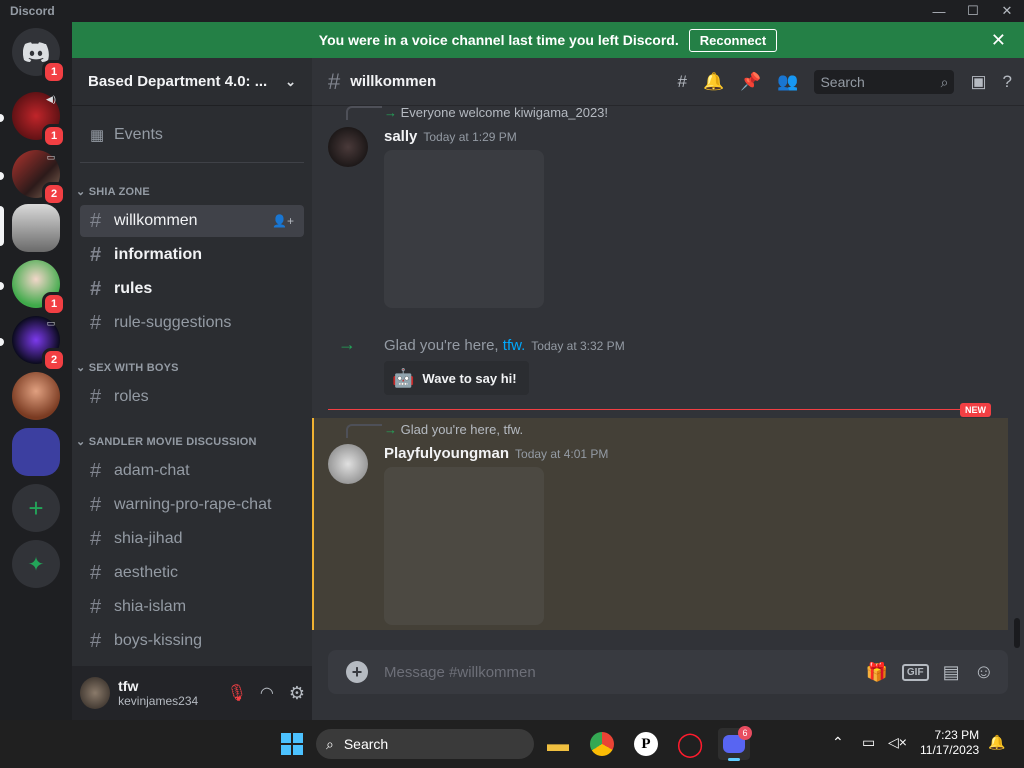 This screenshot has width=1024, height=768. I want to click on server-header: Based Department 4.0: ... ⌄, so click(192, 82).